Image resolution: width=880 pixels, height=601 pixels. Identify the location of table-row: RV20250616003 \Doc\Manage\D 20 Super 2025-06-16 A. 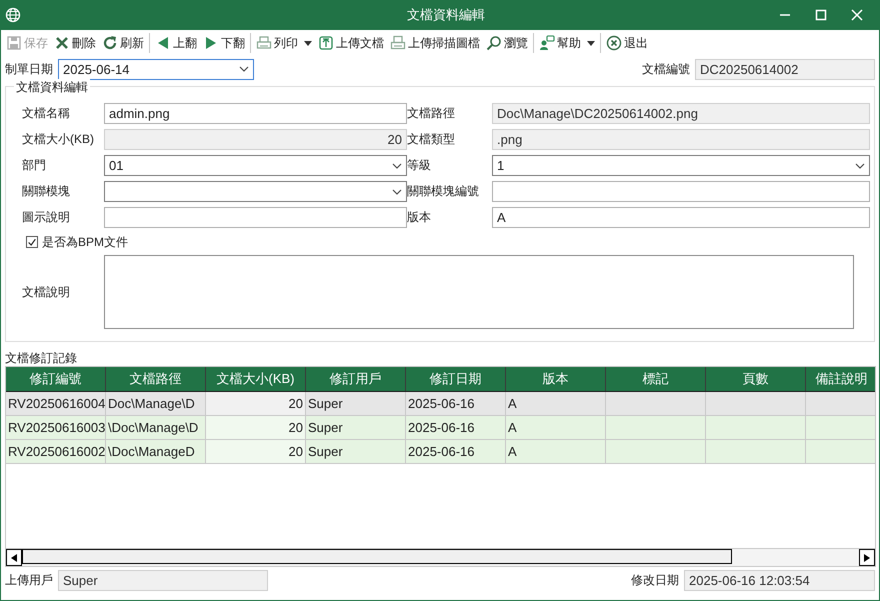
(440, 428).